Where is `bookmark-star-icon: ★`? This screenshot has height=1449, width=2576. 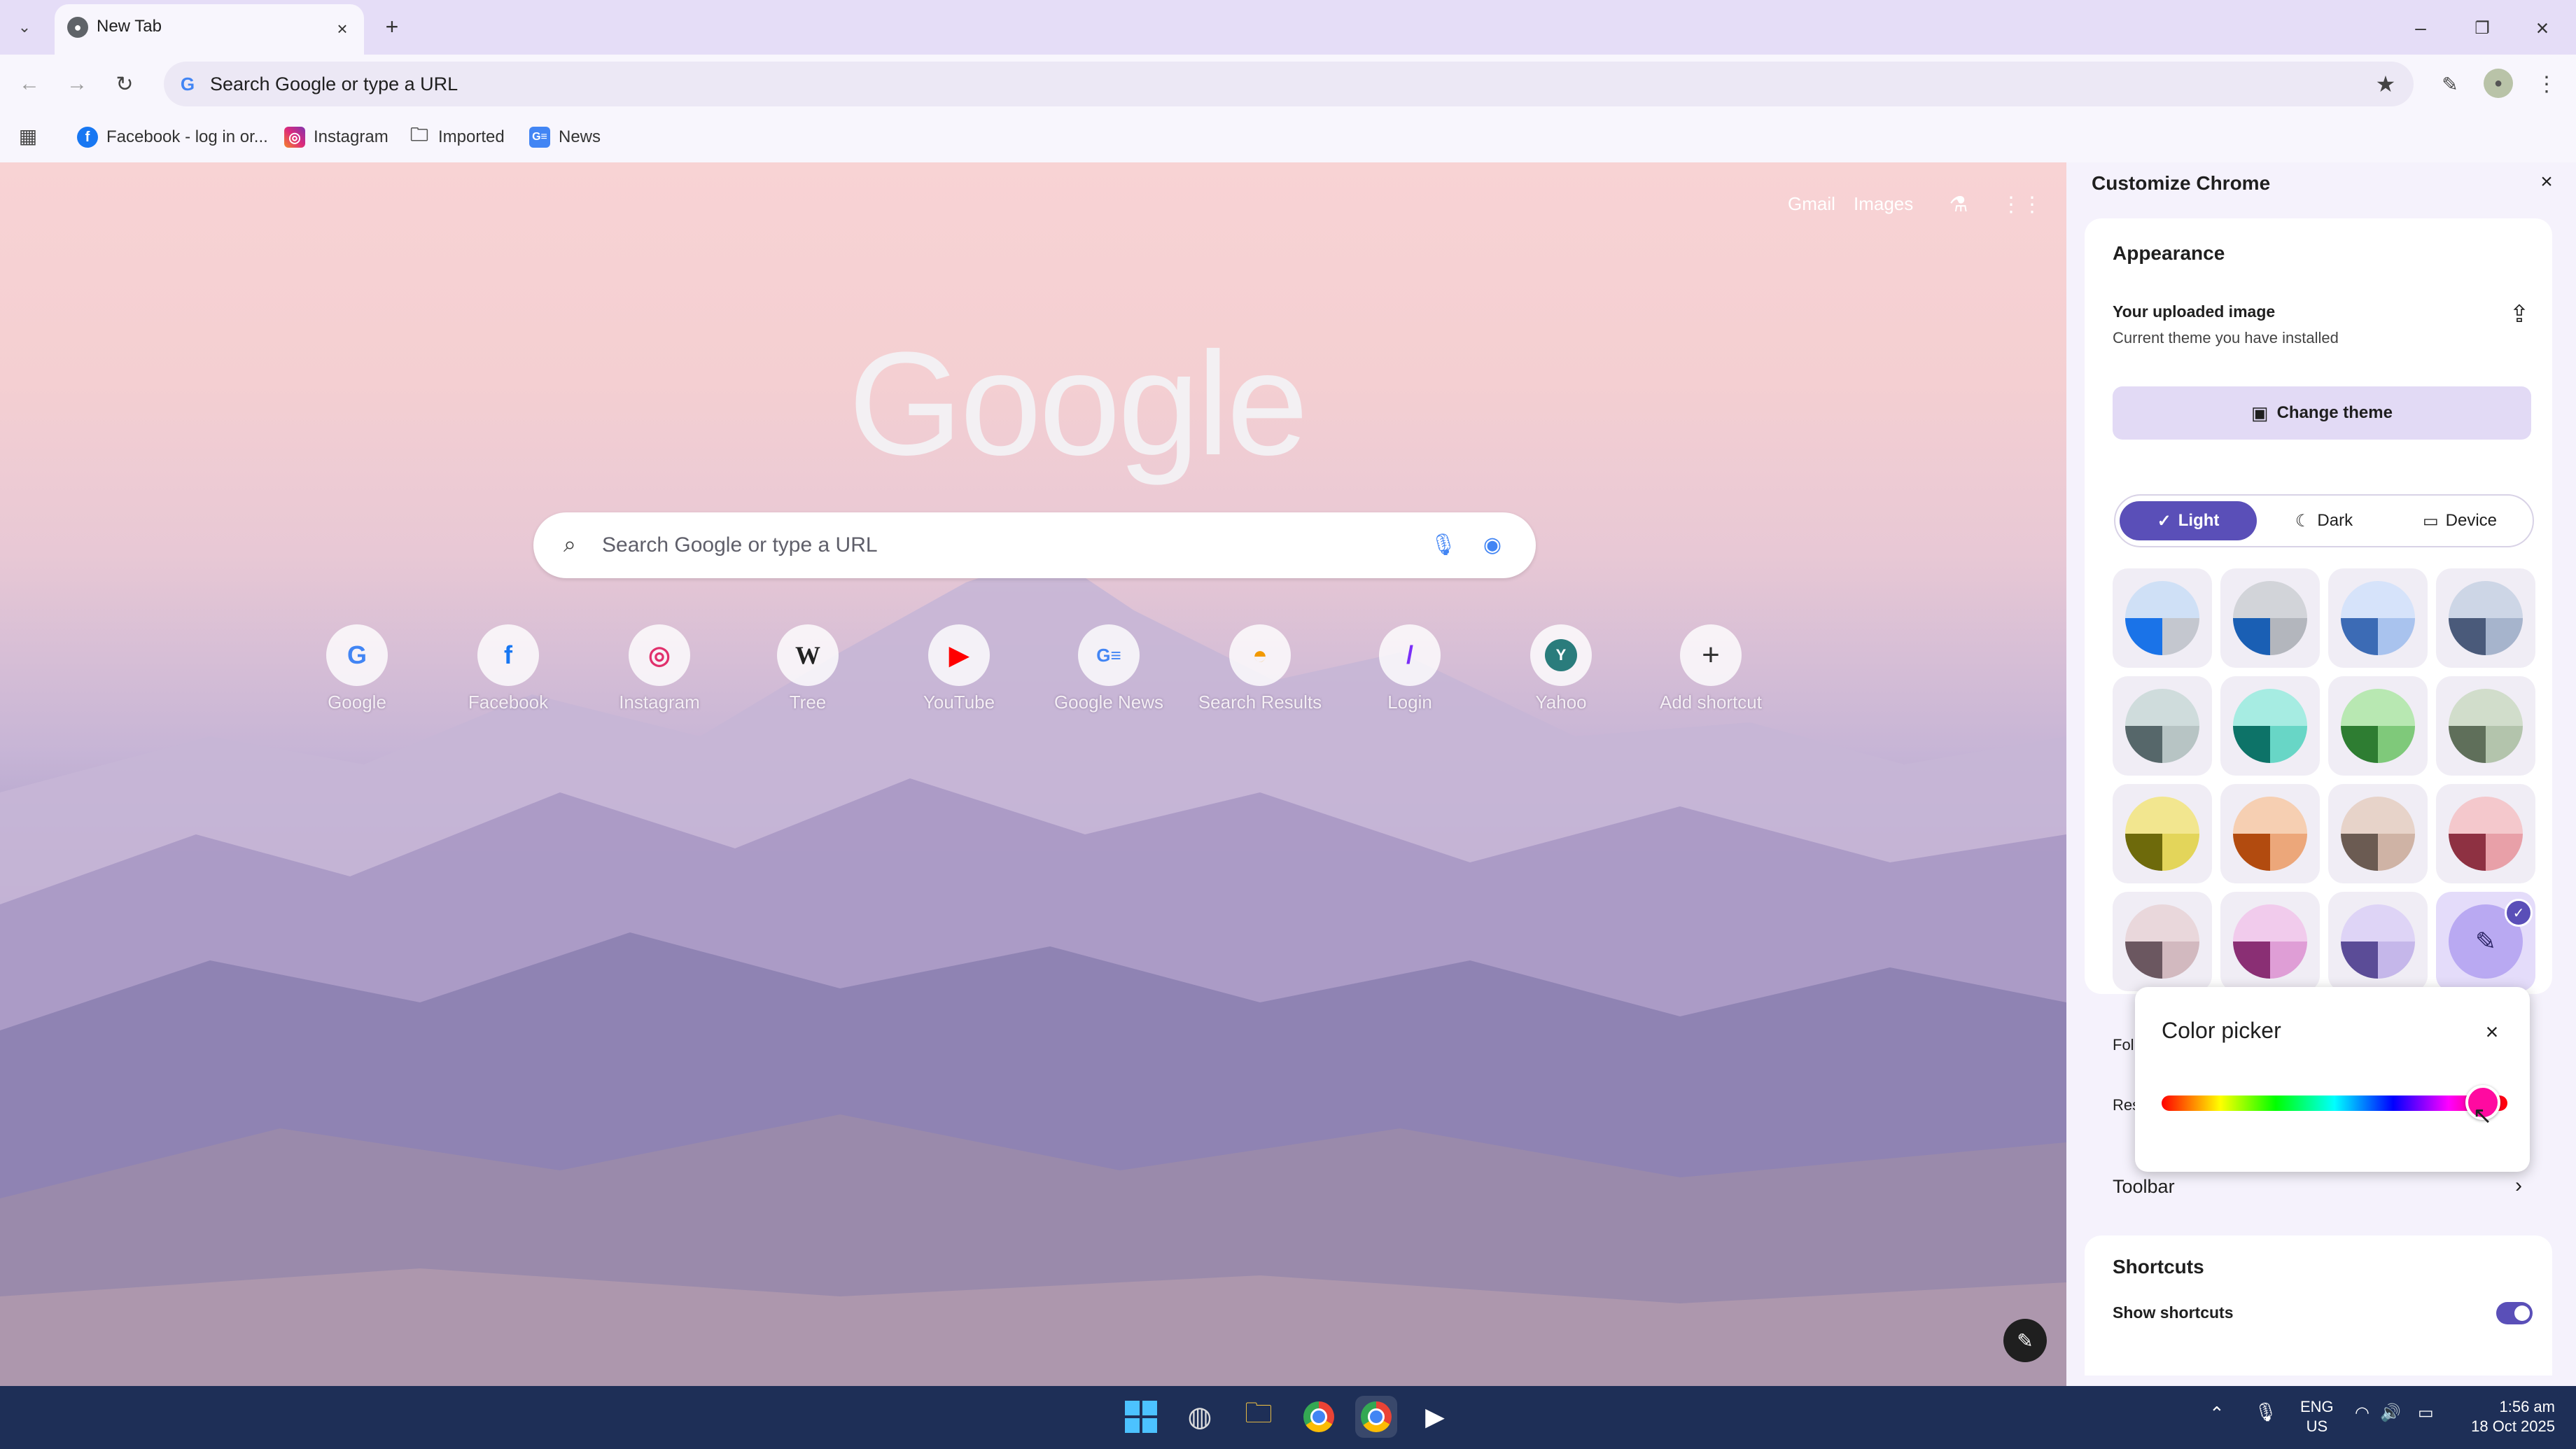
bookmark-star-icon: ★ is located at coordinates (2386, 84).